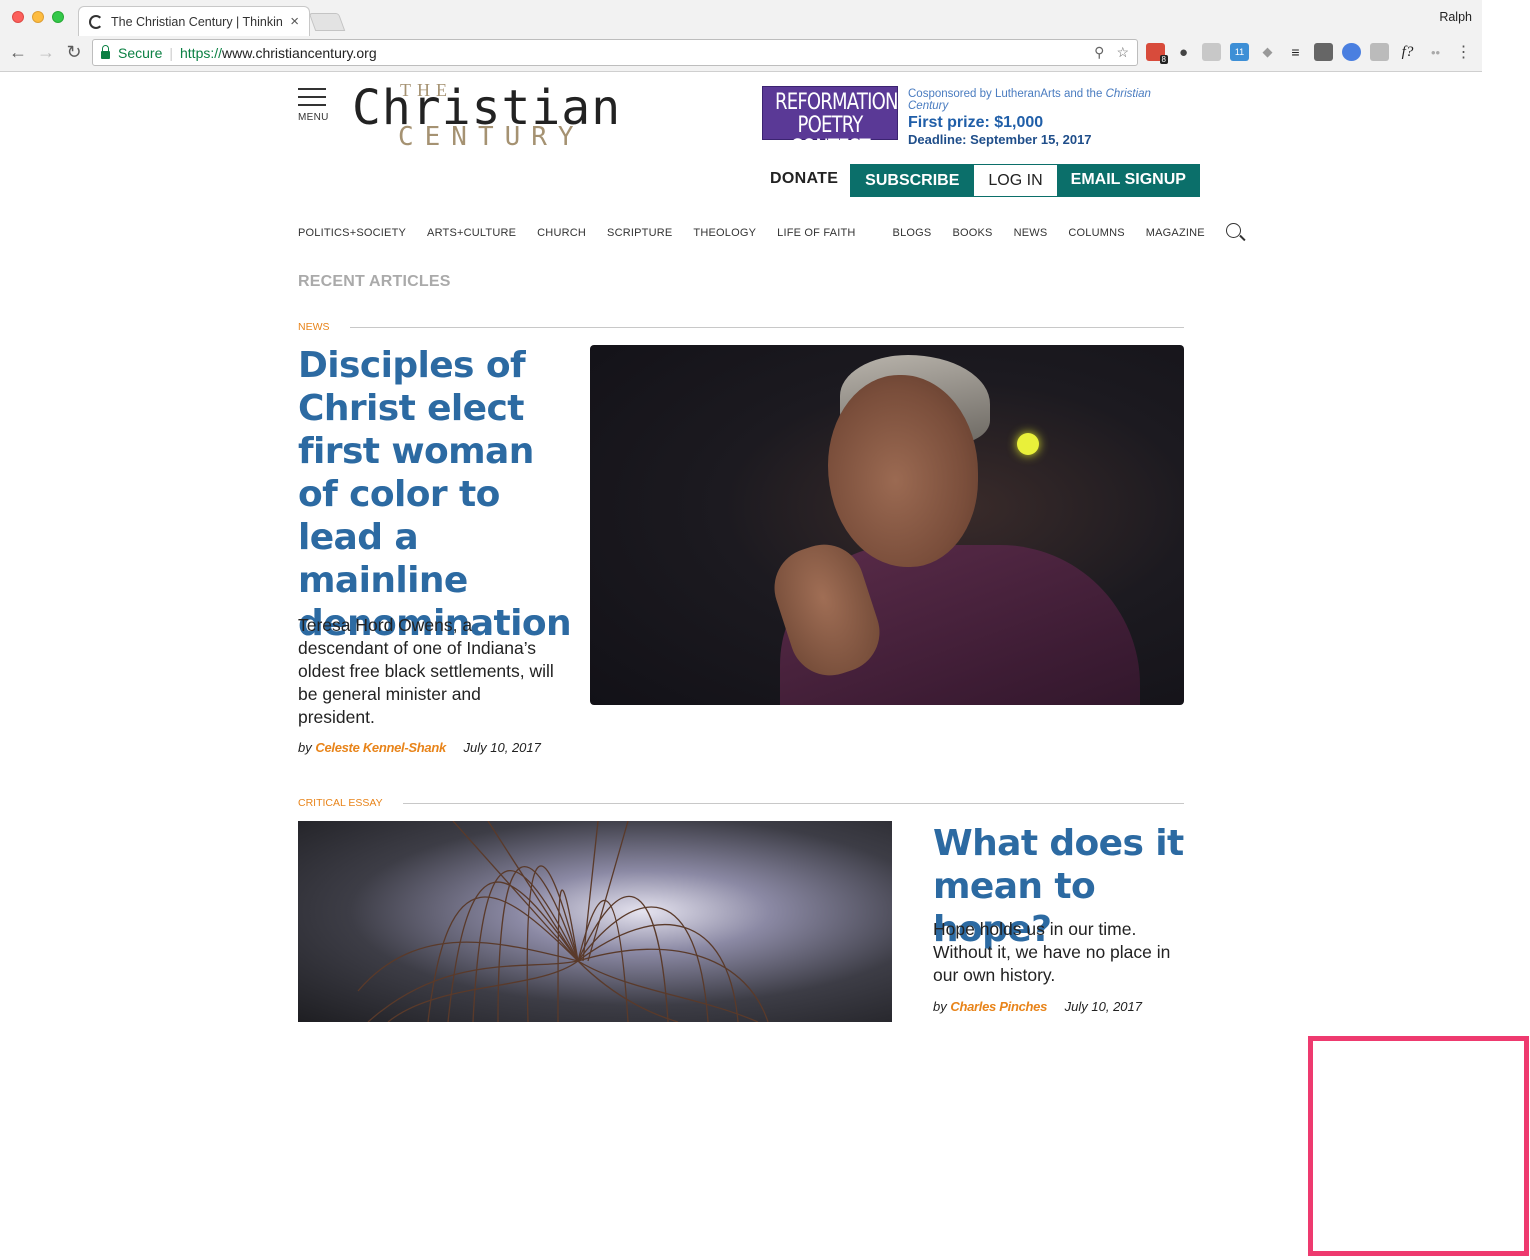  Describe the element at coordinates (561, 233) in the screenshot. I see `nav-church: CHURCH` at that location.